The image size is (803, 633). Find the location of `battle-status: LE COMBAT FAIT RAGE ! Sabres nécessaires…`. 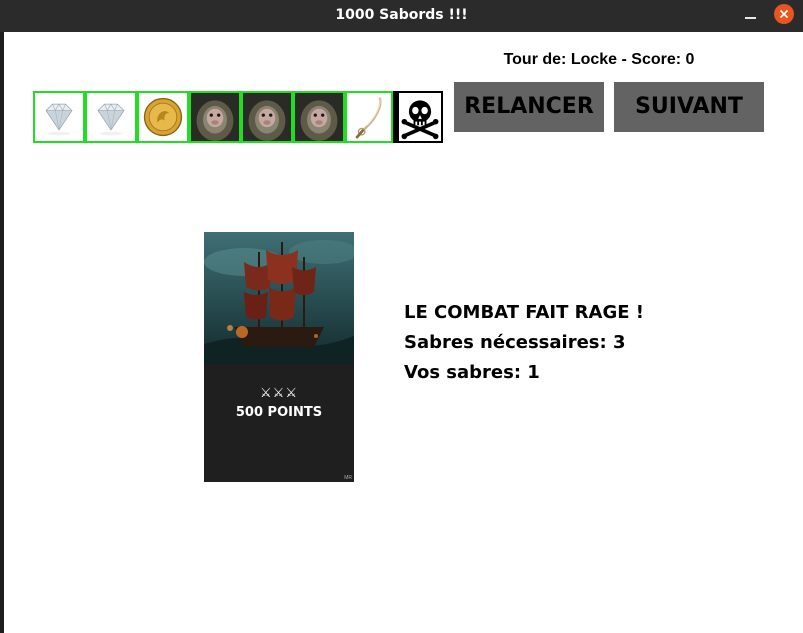

battle-status: LE COMBAT FAIT RAGE ! Sabres nécessaires… is located at coordinates (524, 343).